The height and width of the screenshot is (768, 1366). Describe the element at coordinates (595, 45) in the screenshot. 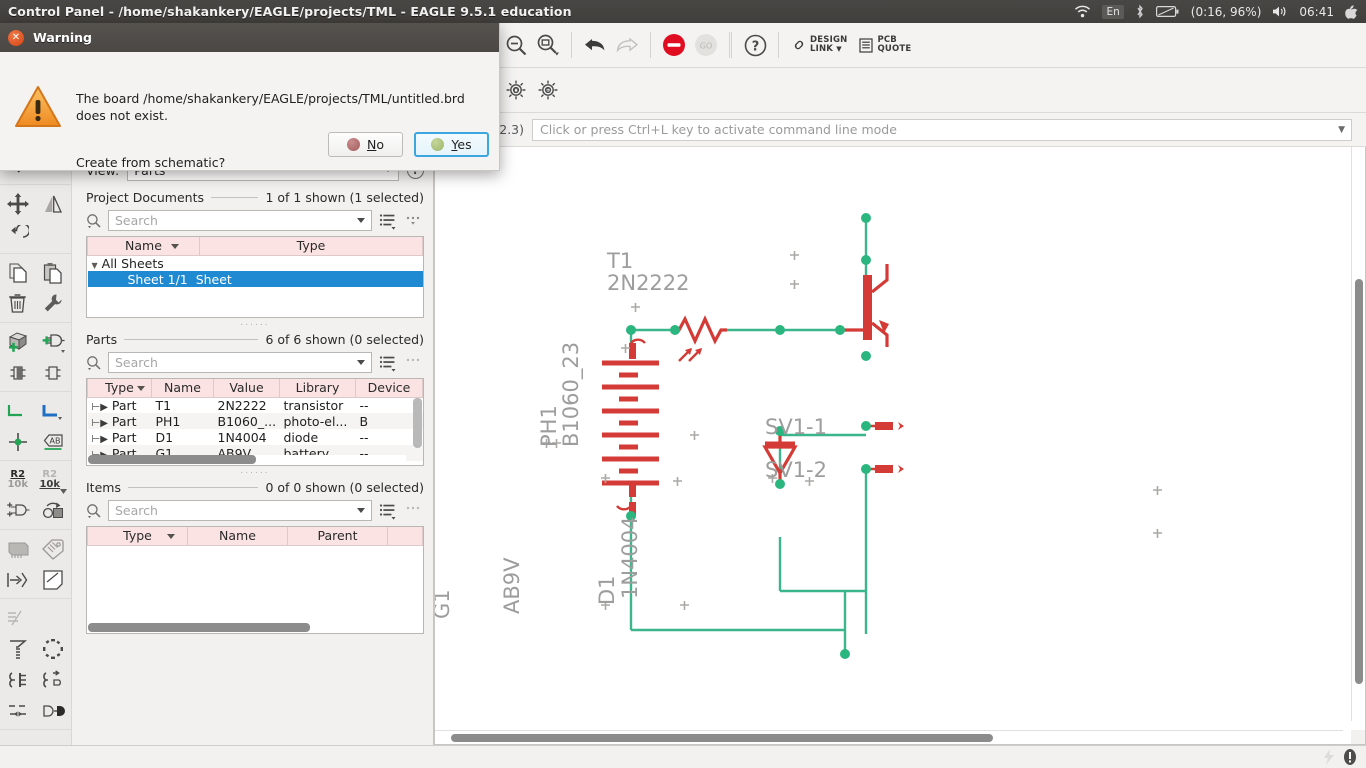

I see `undo-icon` at that location.